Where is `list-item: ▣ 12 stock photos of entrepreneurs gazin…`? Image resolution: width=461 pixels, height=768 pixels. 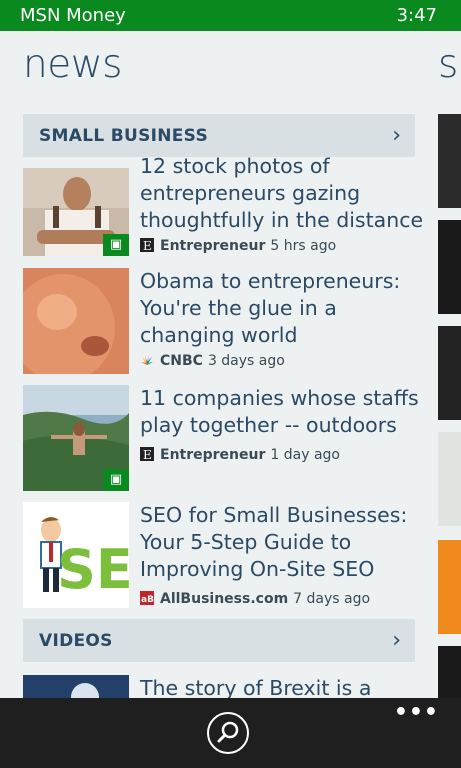 list-item: ▣ 12 stock photos of entrepreneurs gazin… is located at coordinates (225, 207).